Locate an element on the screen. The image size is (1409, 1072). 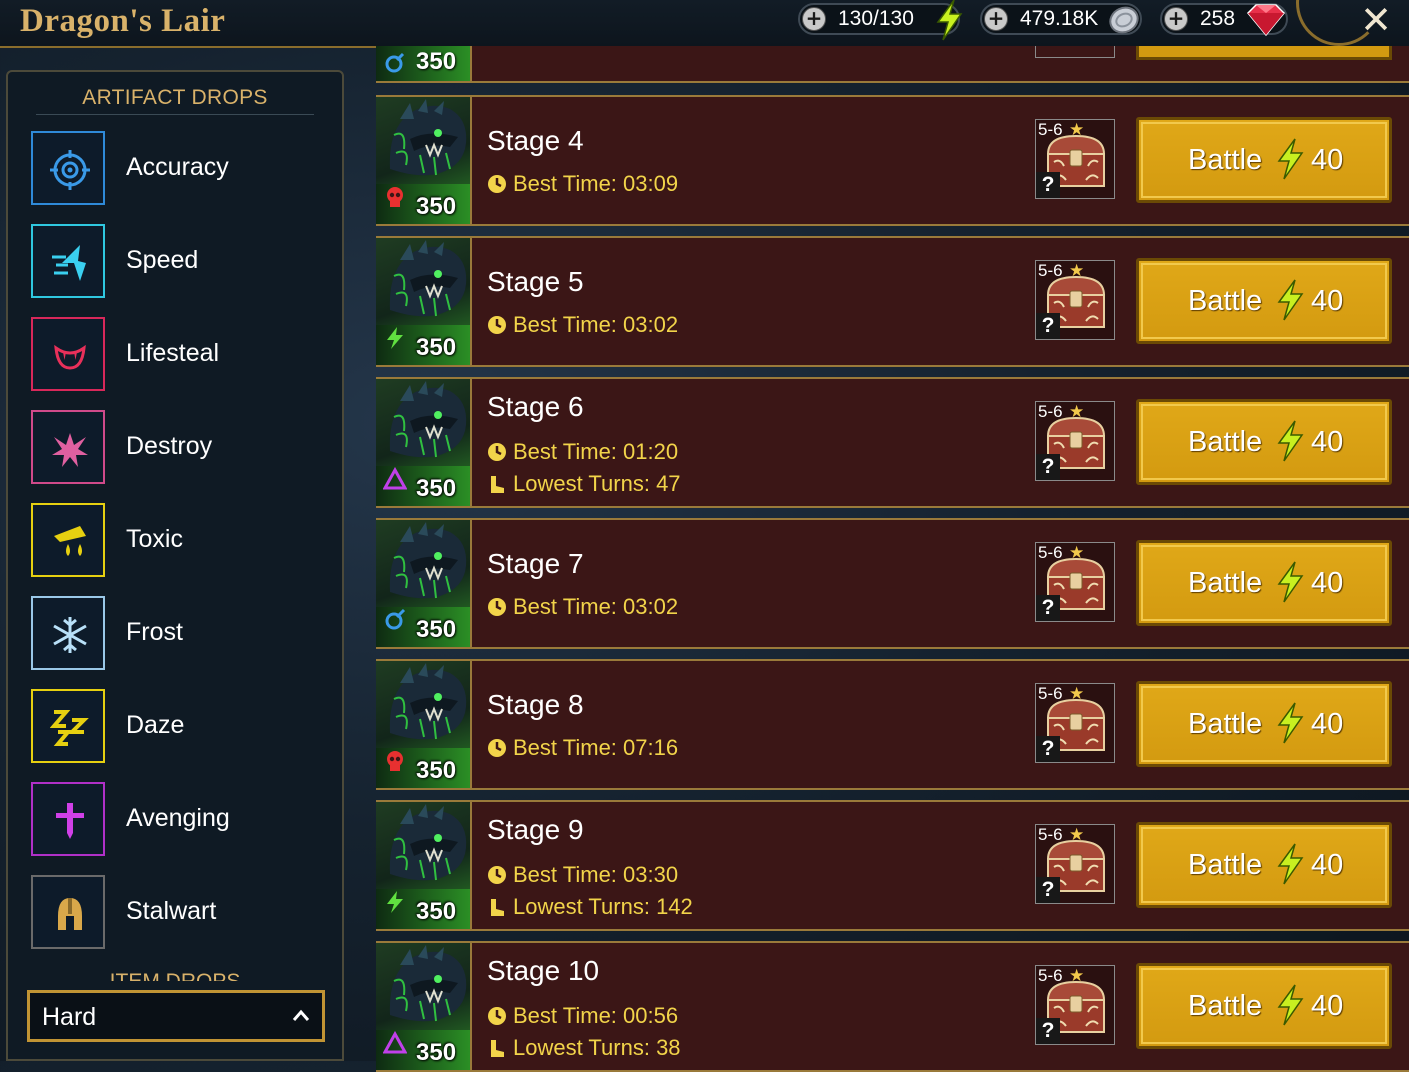
battle-button-partial is located at coordinates (1264, 53).